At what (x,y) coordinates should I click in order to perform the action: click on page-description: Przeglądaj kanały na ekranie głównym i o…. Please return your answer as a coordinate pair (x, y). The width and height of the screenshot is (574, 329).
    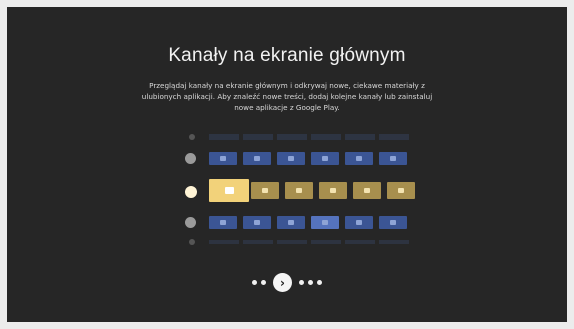
    Looking at the image, I should click on (287, 96).